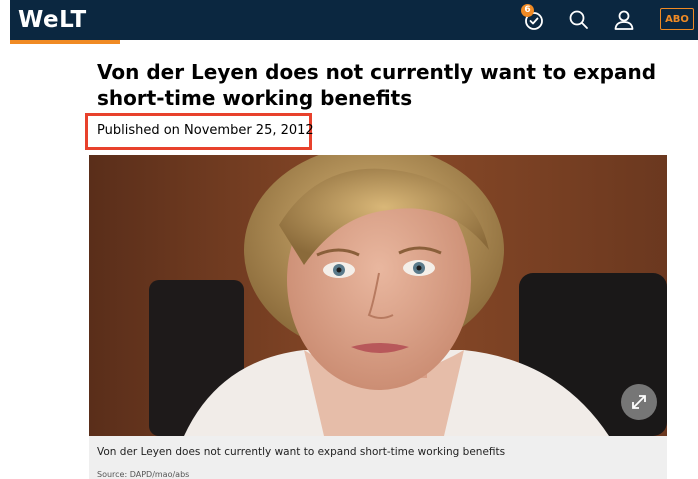  I want to click on search-icon, so click(579, 20).